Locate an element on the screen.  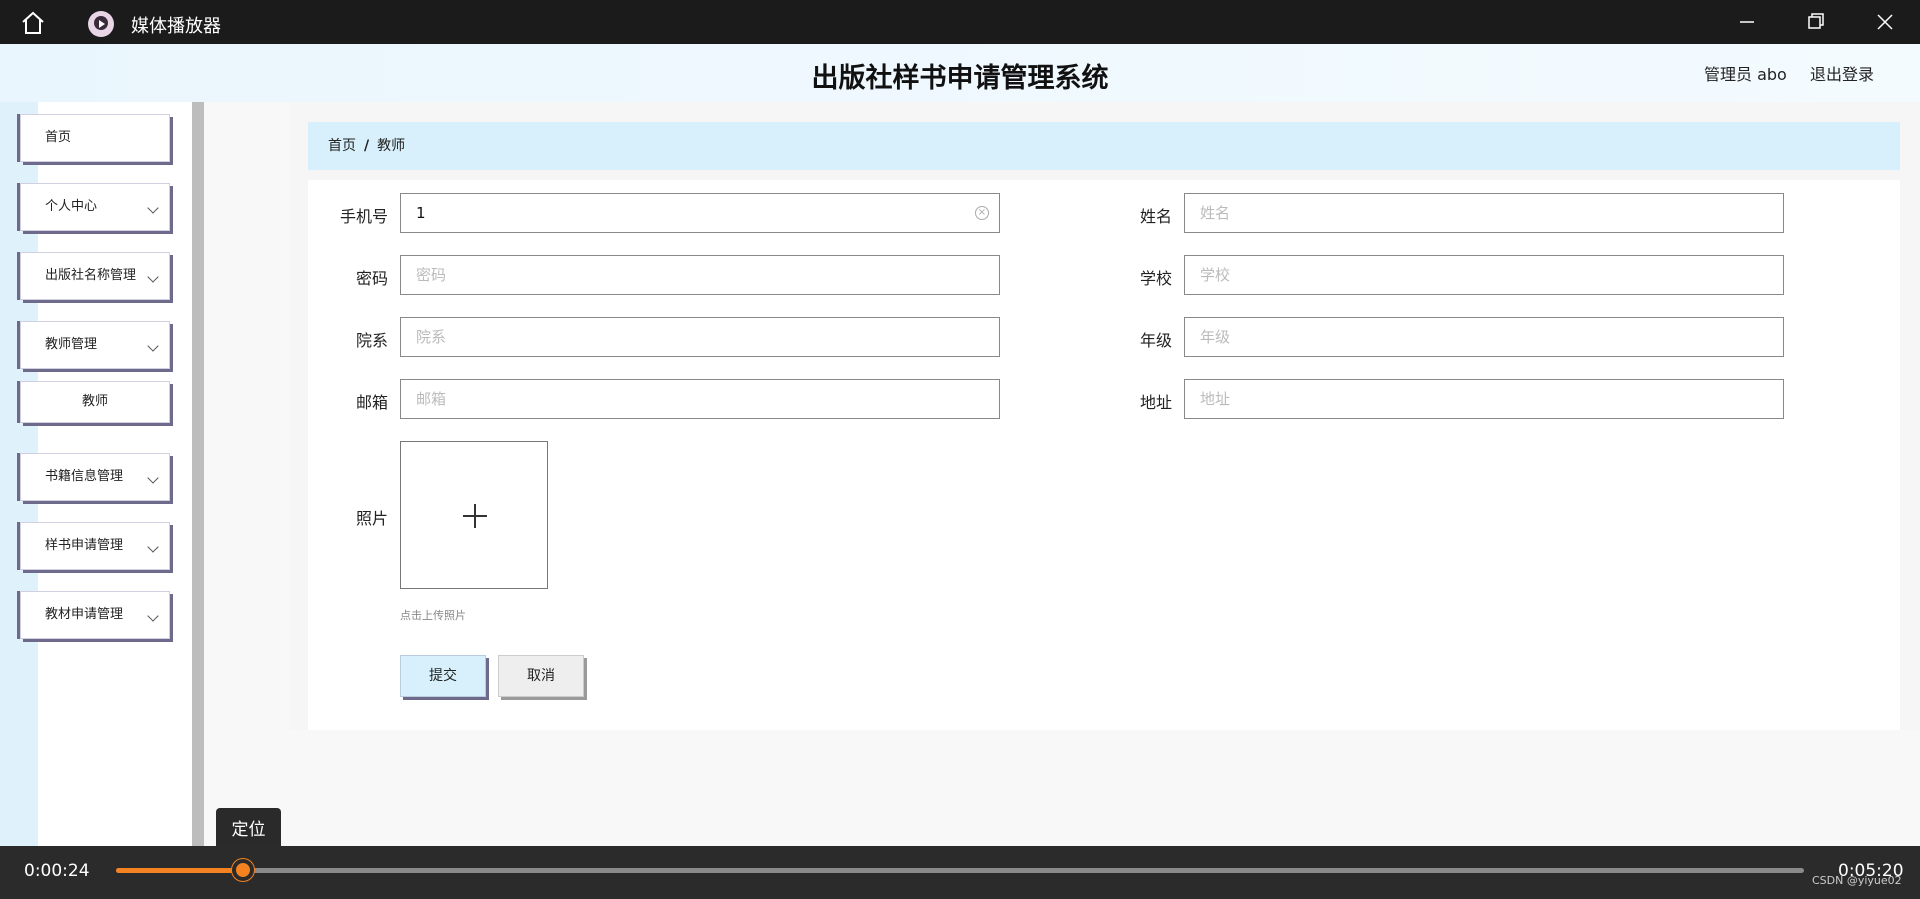
breadcrumb: 首页 / 教师 is located at coordinates (1104, 146).